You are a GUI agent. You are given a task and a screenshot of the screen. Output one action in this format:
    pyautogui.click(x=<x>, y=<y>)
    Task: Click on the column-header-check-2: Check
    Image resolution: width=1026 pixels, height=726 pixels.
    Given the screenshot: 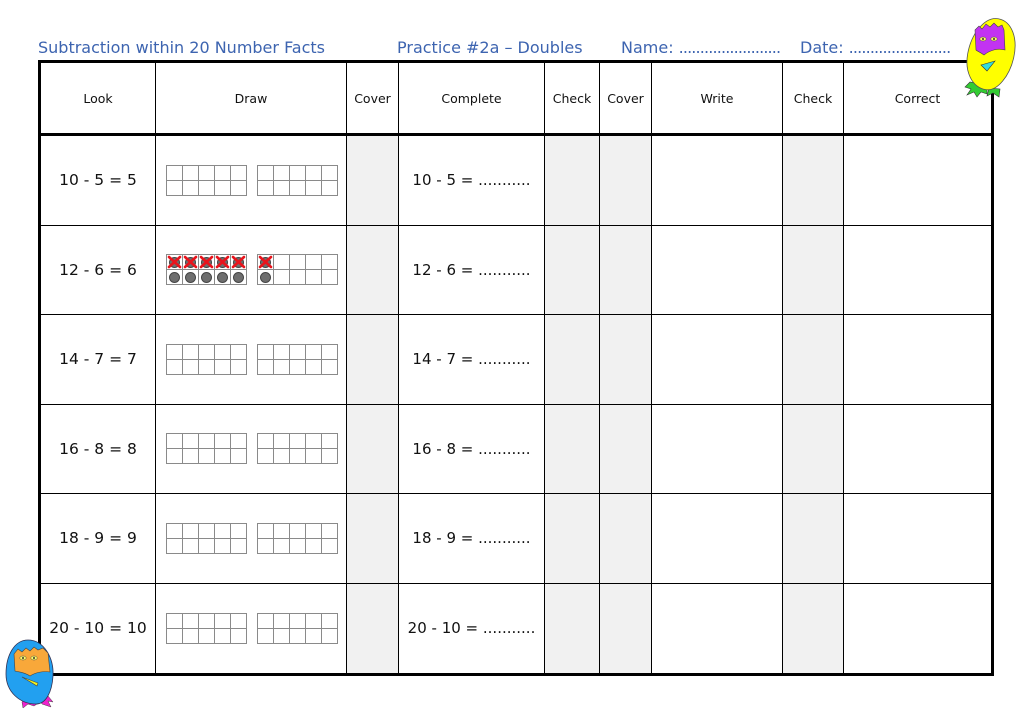 What is the action you would take?
    pyautogui.click(x=813, y=99)
    